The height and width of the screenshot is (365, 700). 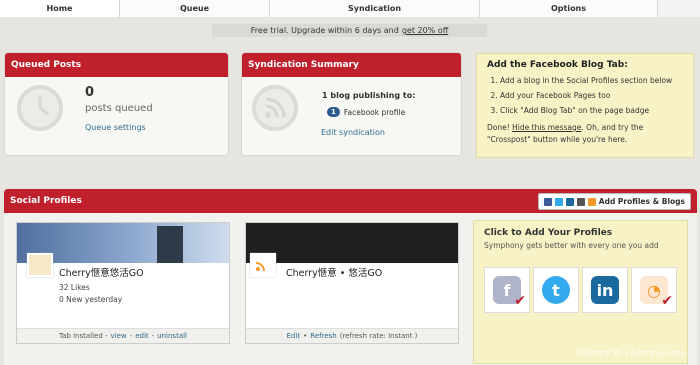 I want to click on edit-syndication-link: Edit syndication, so click(x=353, y=132).